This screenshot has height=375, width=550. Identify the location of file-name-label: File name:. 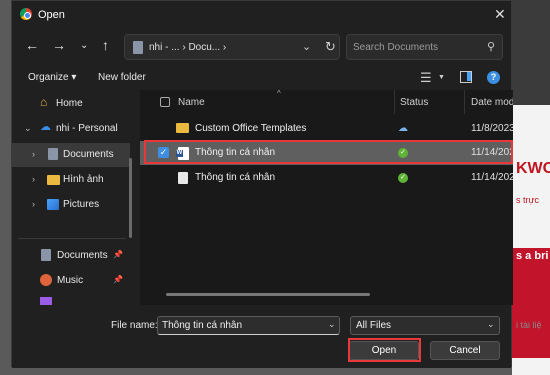
(134, 325).